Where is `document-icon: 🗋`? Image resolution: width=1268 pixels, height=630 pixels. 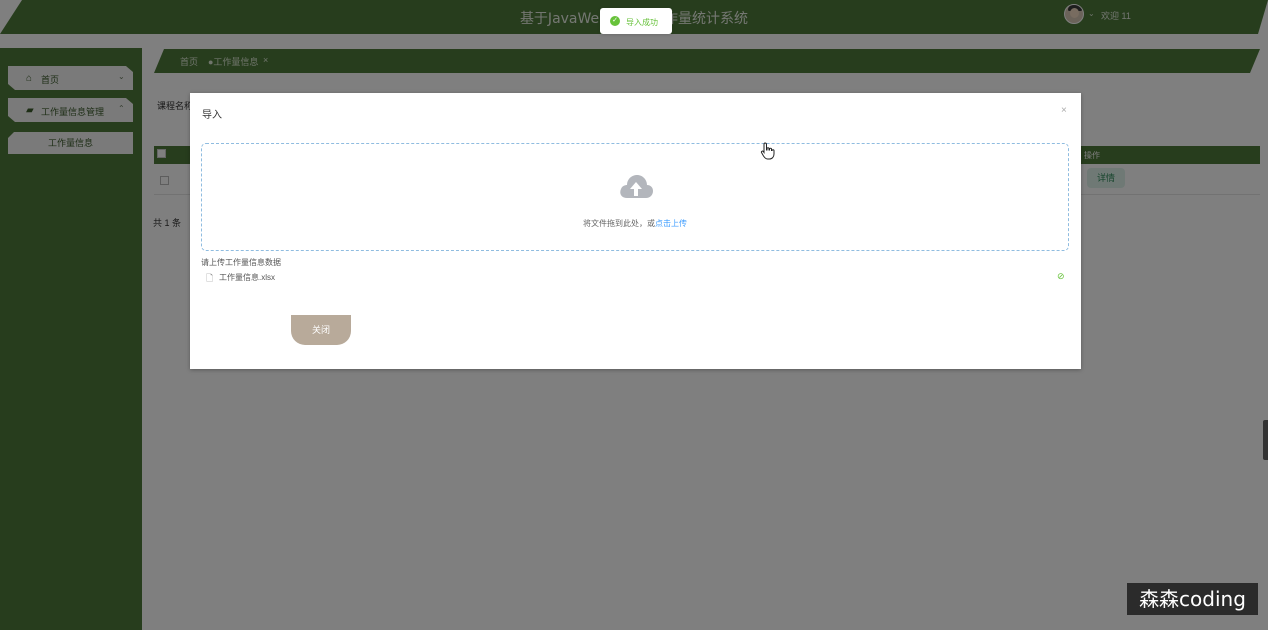 document-icon: 🗋 is located at coordinates (210, 278).